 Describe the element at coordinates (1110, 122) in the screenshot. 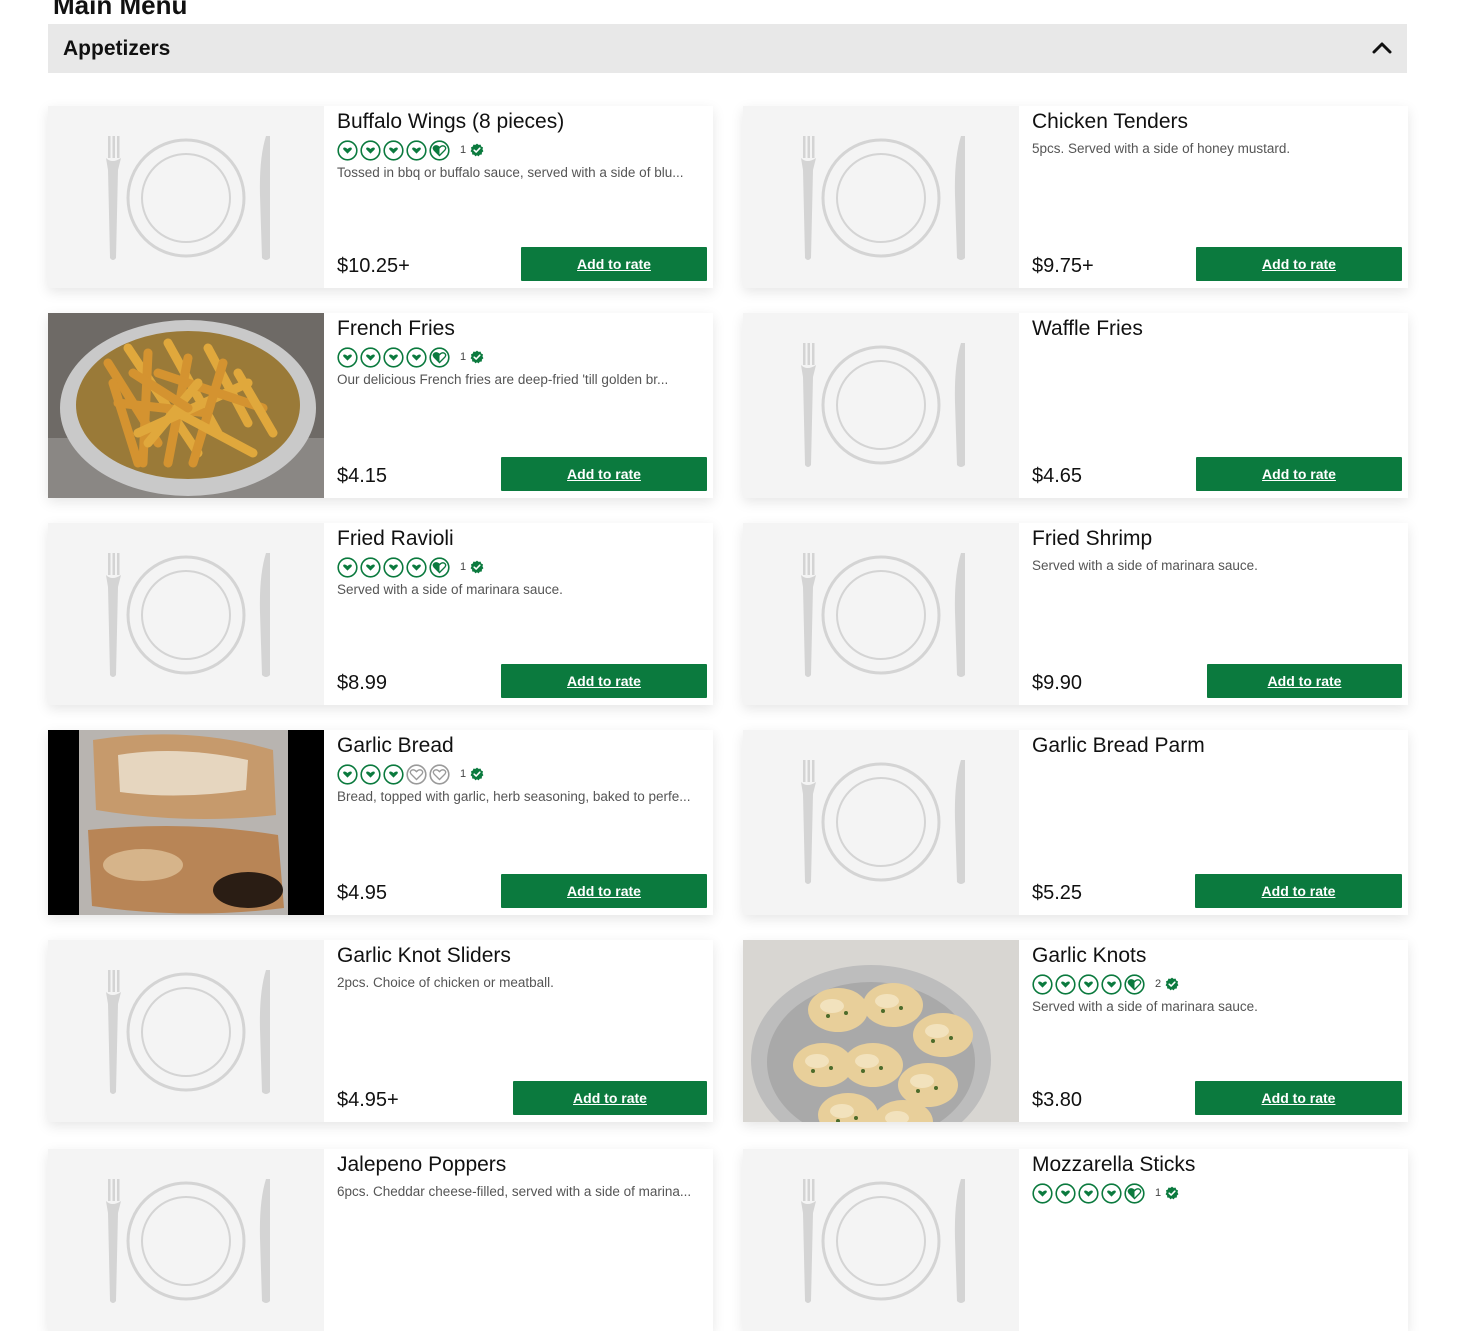

I see `menu-item-name: Chicken Tenders` at that location.